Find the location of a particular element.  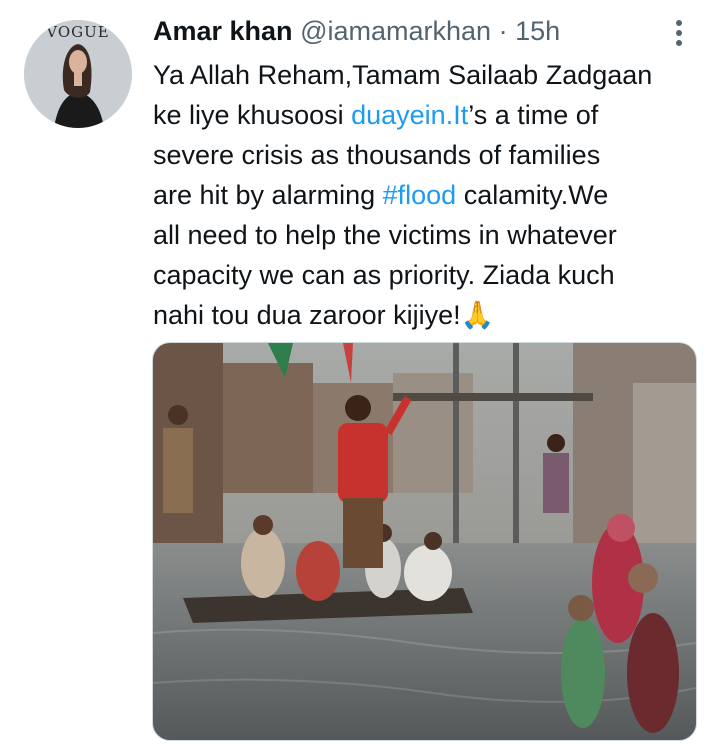

tweet-text-line: severe crisis as thousands of families is located at coordinates (377, 155).